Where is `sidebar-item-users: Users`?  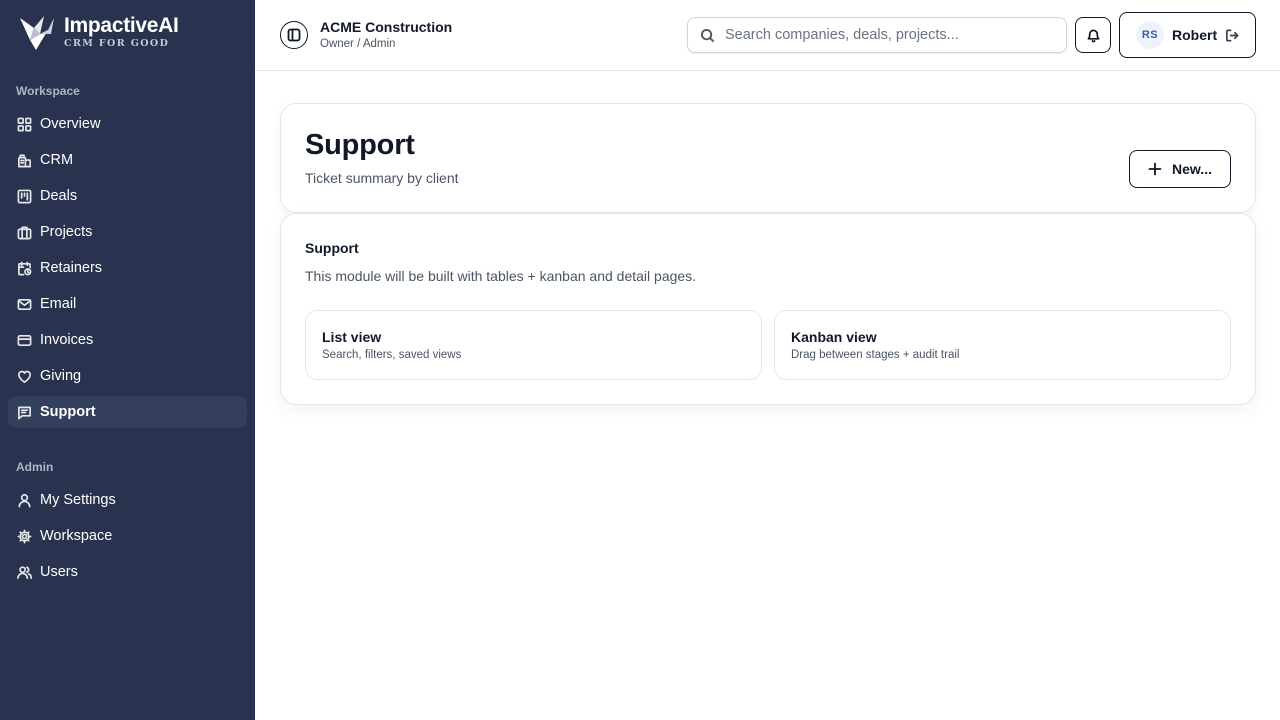 sidebar-item-users: Users is located at coordinates (127, 572).